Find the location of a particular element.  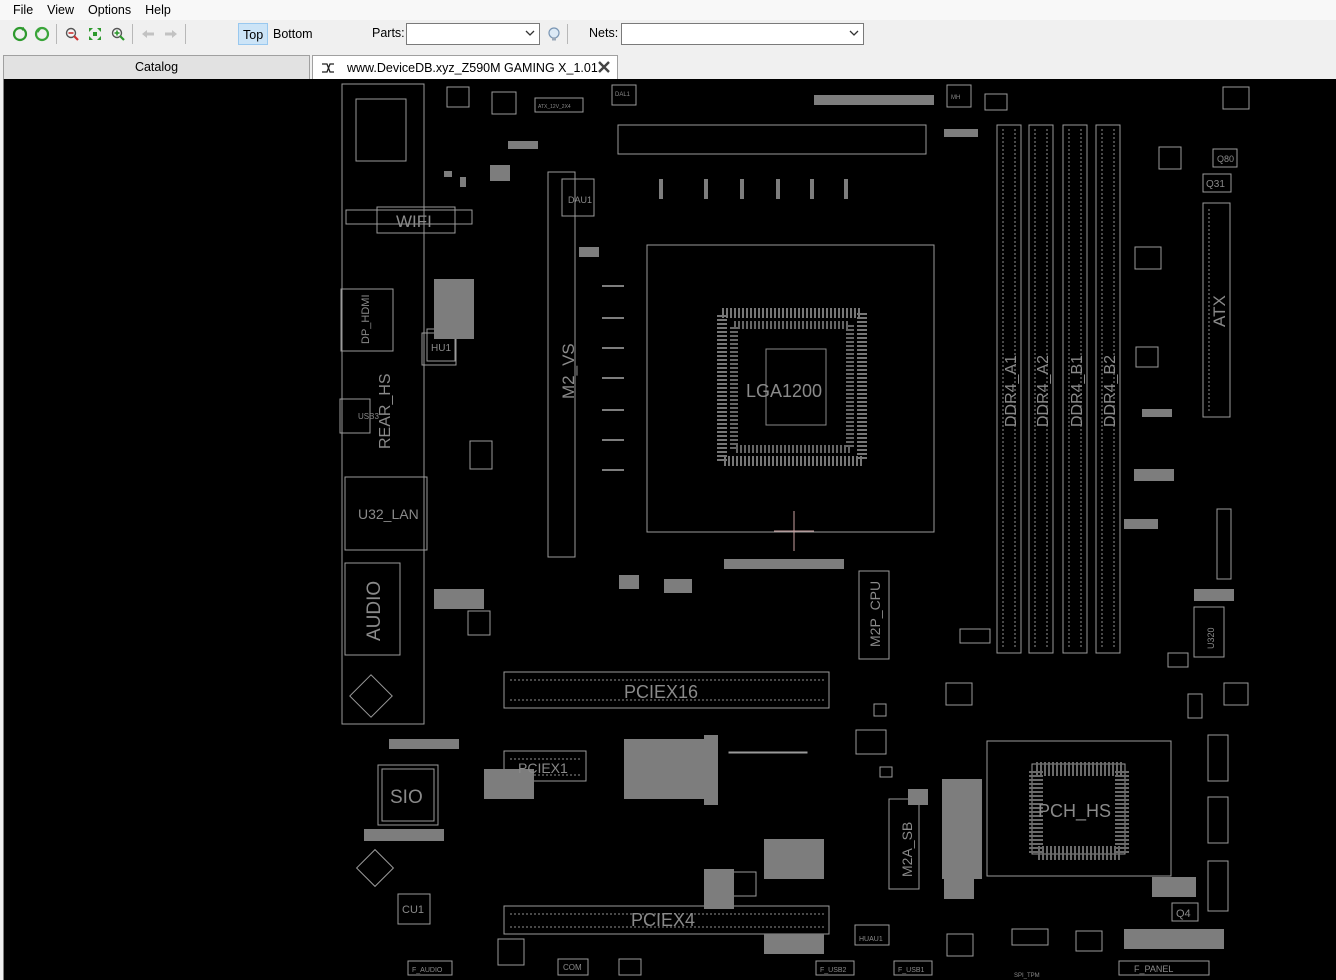

label-u32-lan: U32_LAN is located at coordinates (388, 514).